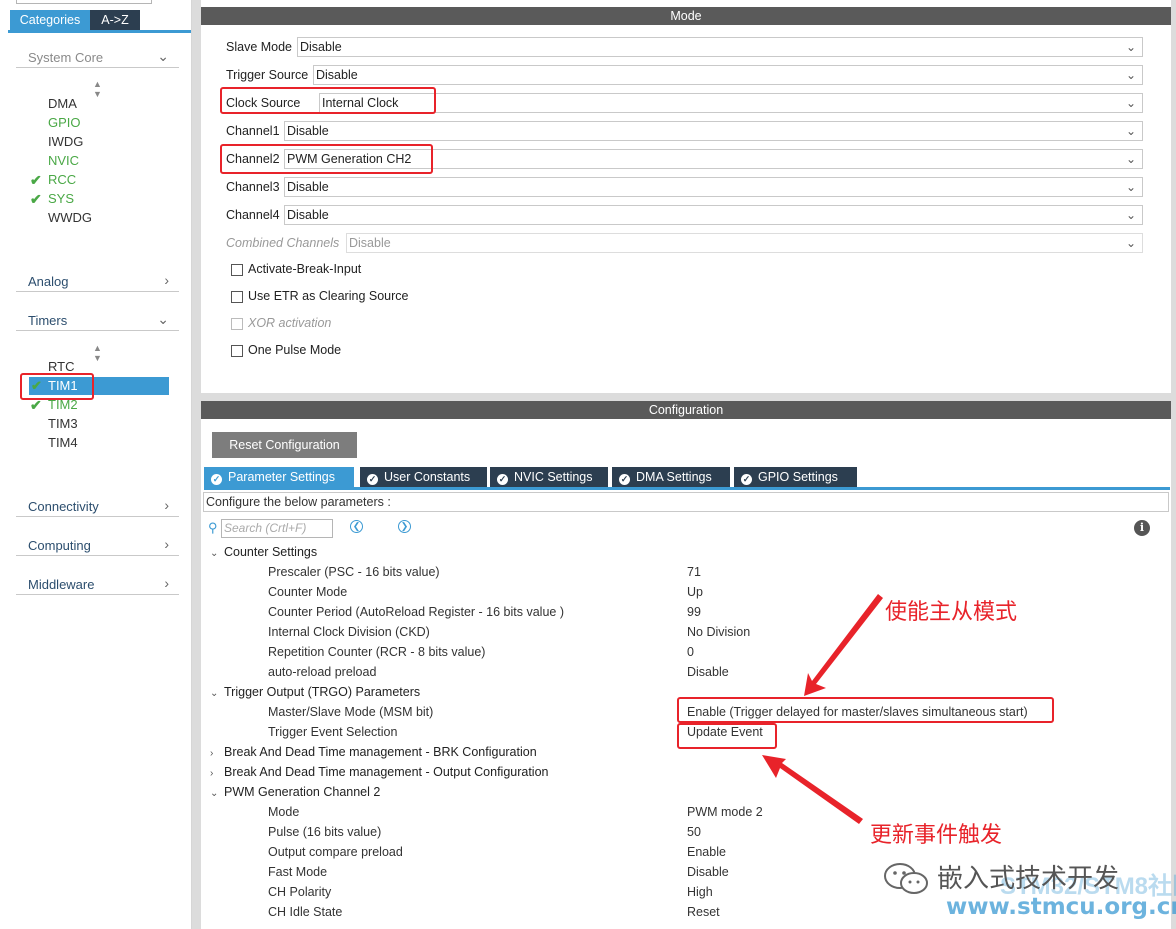  Describe the element at coordinates (822, 709) in the screenshot. I see `annotation-arrows` at that location.